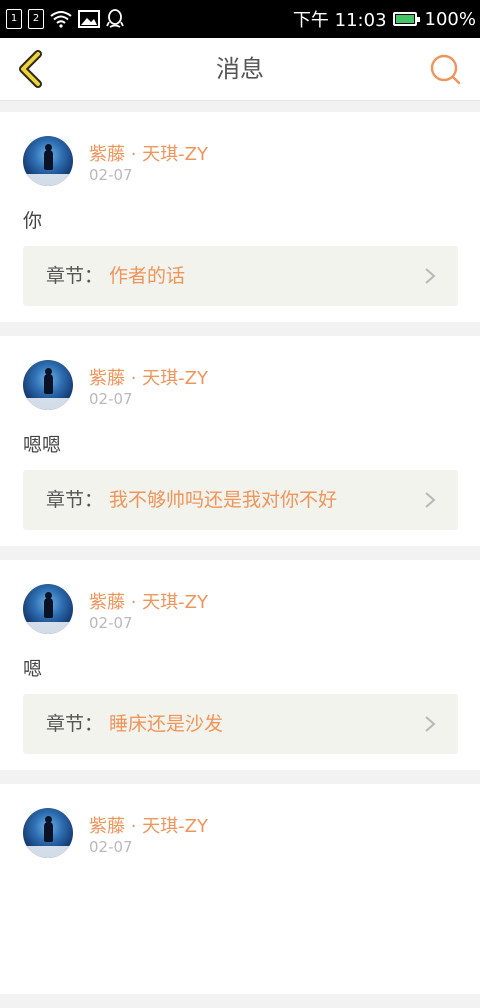  What do you see at coordinates (61, 19) in the screenshot?
I see `wifi-icon` at bounding box center [61, 19].